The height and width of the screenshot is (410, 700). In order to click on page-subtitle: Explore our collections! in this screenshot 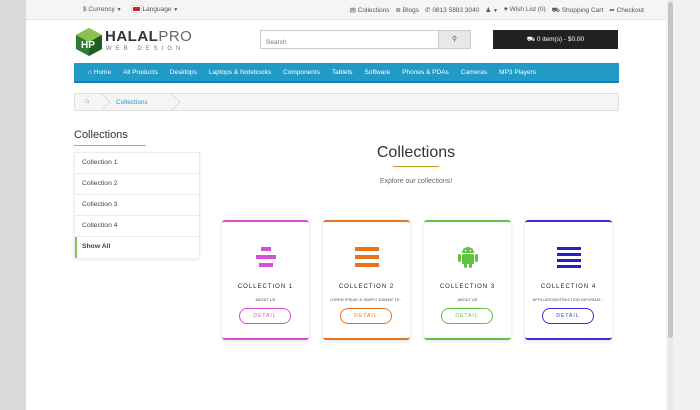, I will do `click(416, 181)`.